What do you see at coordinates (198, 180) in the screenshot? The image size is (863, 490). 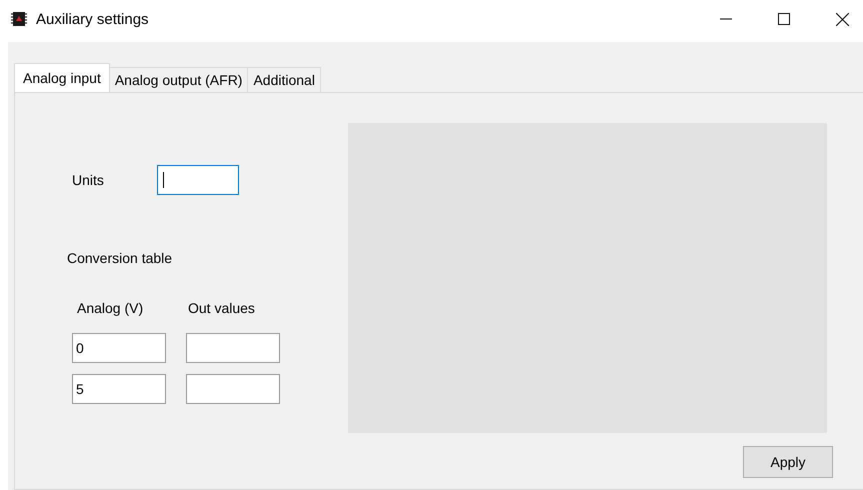 I see `units-field` at bounding box center [198, 180].